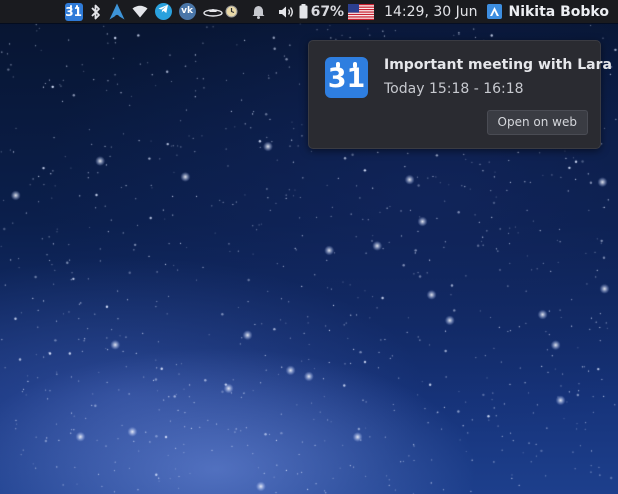  Describe the element at coordinates (430, 12) in the screenshot. I see `clock-text: 14:29, 30 Jun` at that location.